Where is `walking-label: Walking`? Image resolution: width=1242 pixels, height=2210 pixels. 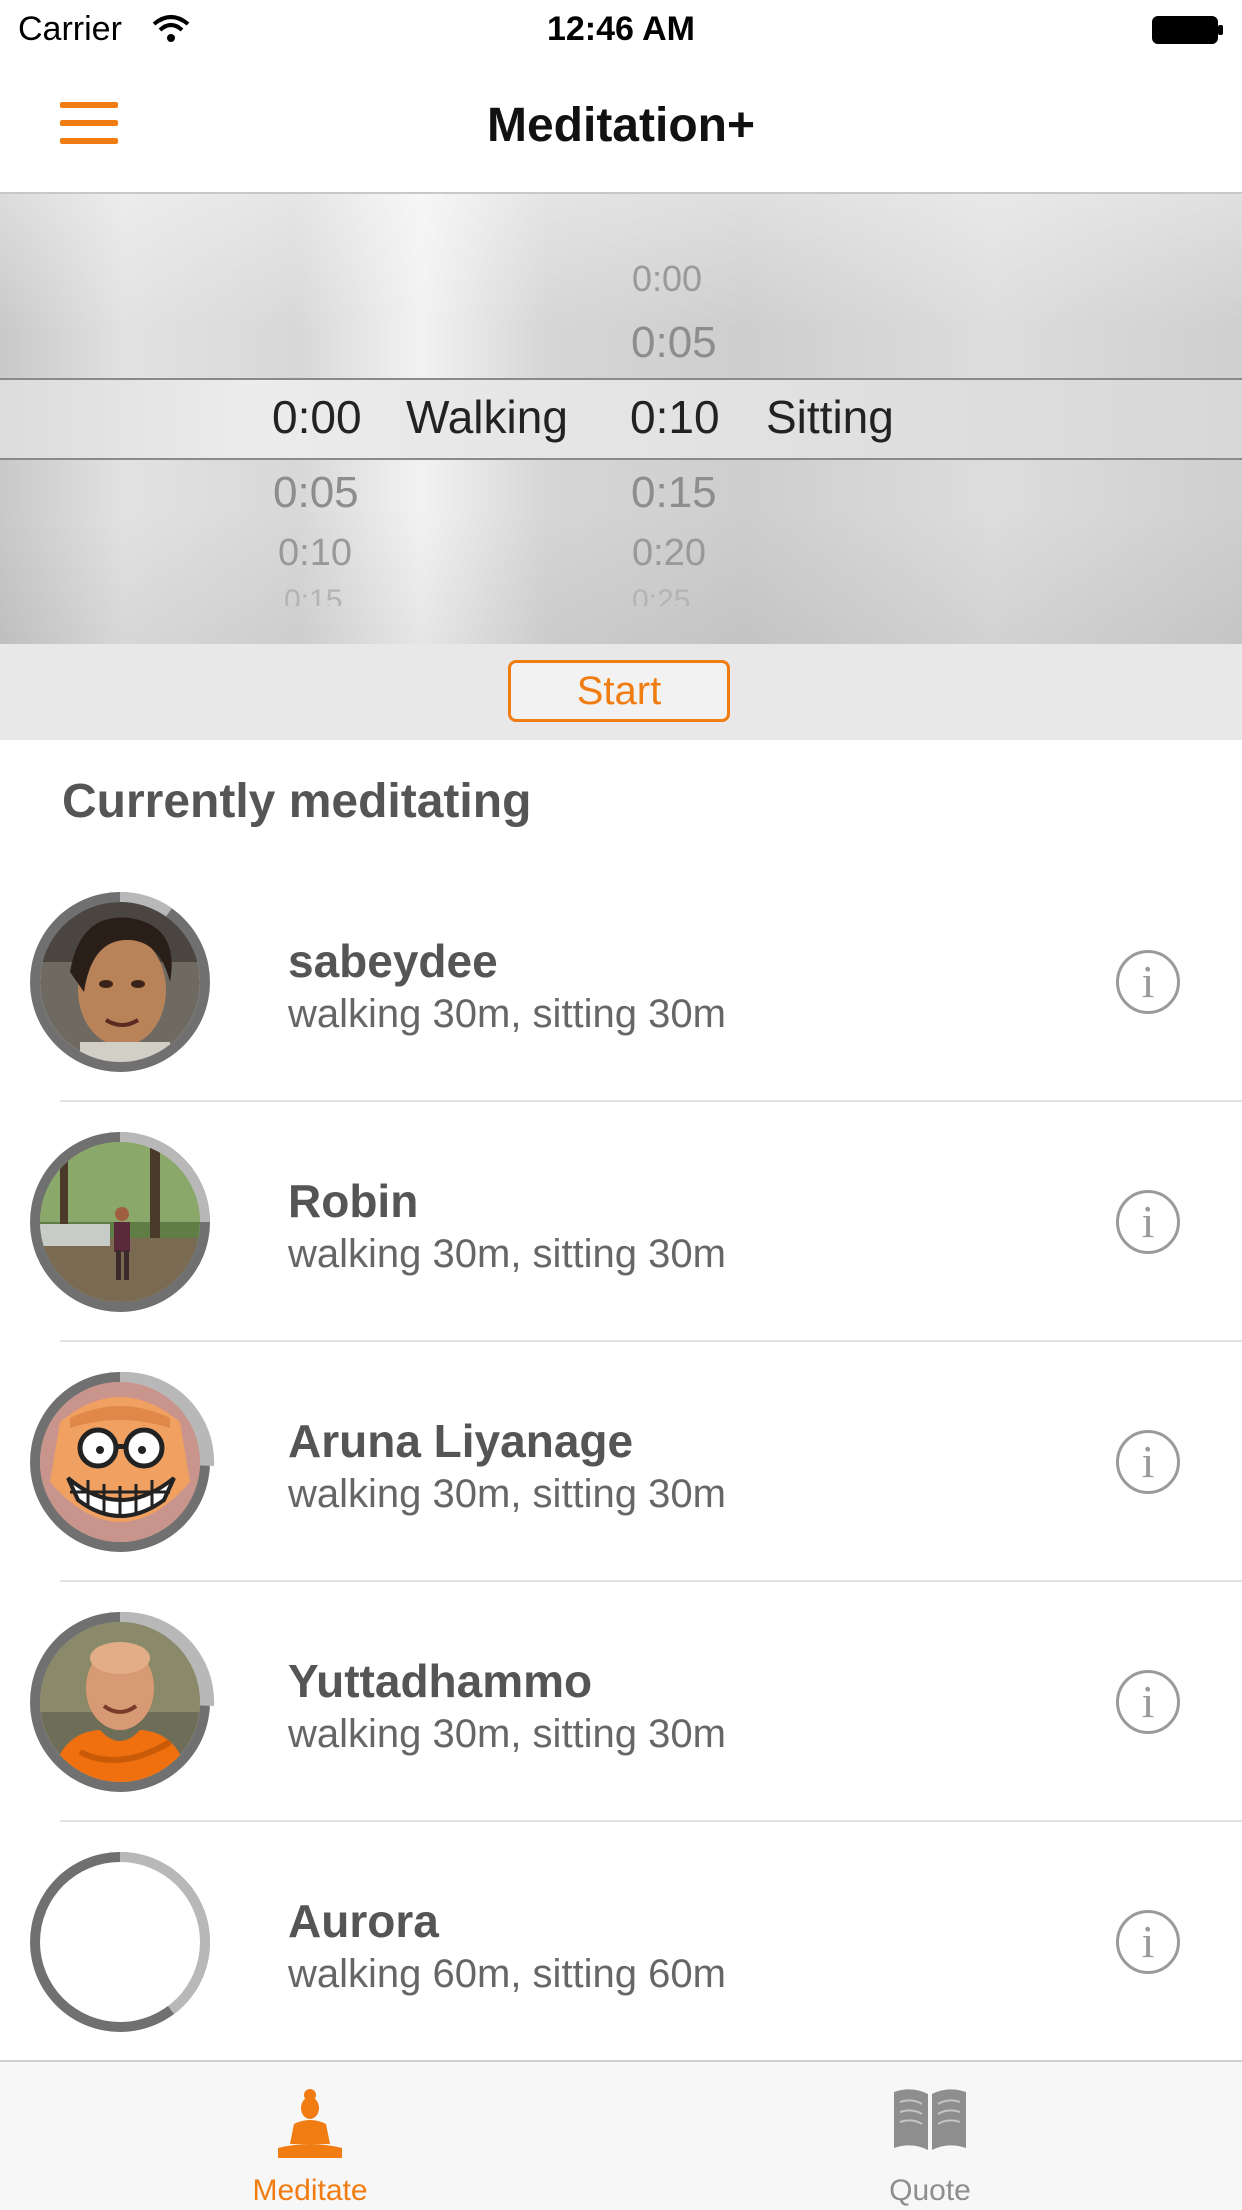
walking-label: Walking is located at coordinates (487, 417).